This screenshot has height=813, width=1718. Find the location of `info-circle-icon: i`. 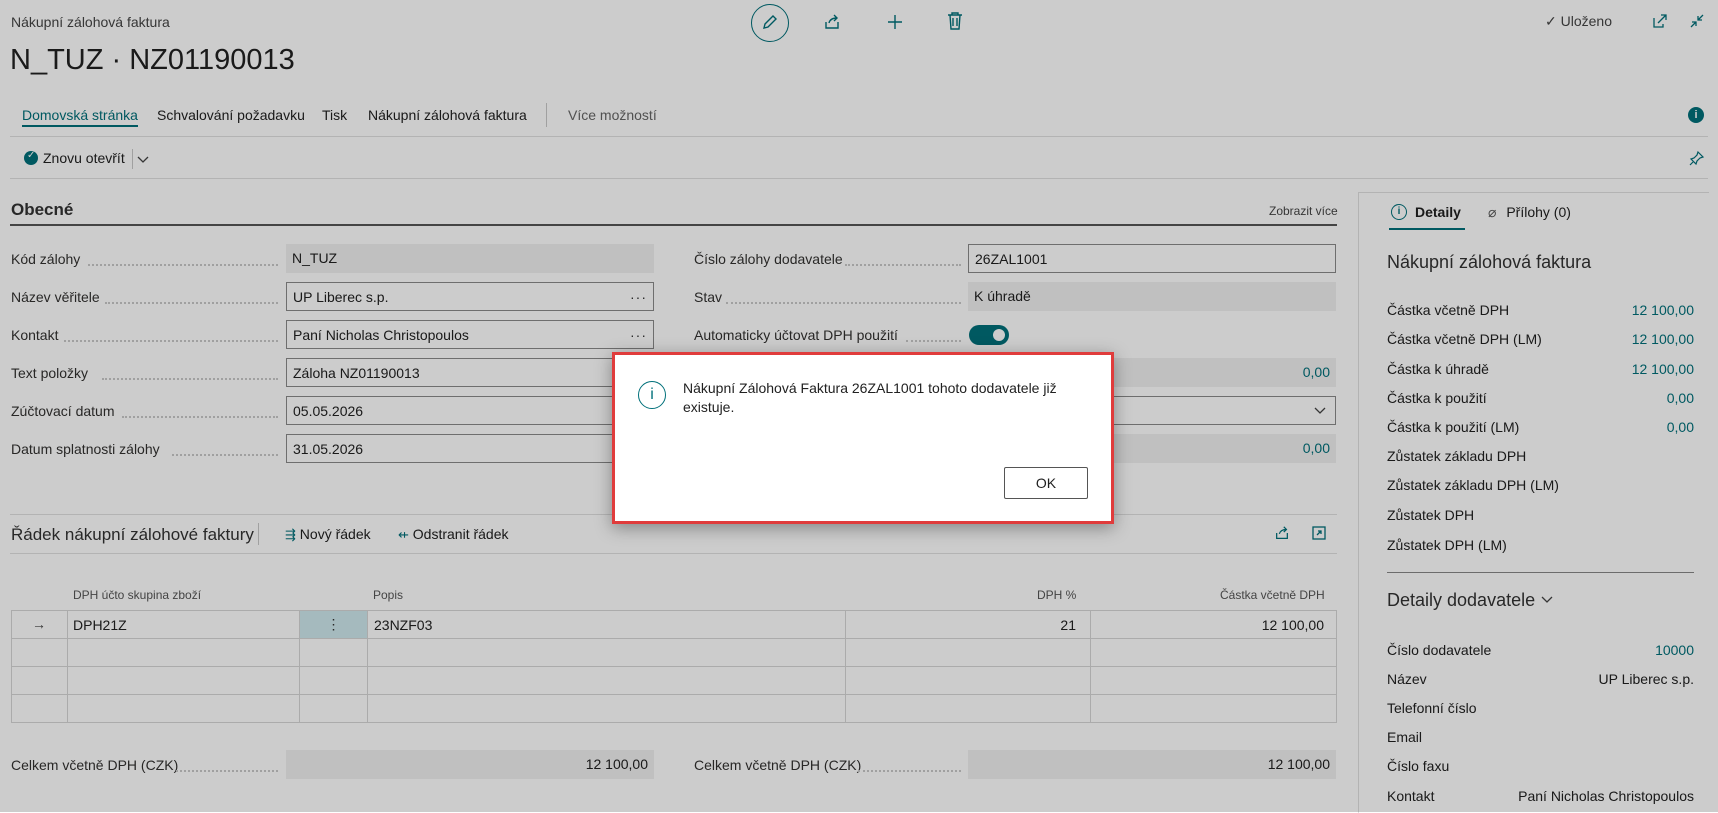

info-circle-icon: i is located at coordinates (652, 395).